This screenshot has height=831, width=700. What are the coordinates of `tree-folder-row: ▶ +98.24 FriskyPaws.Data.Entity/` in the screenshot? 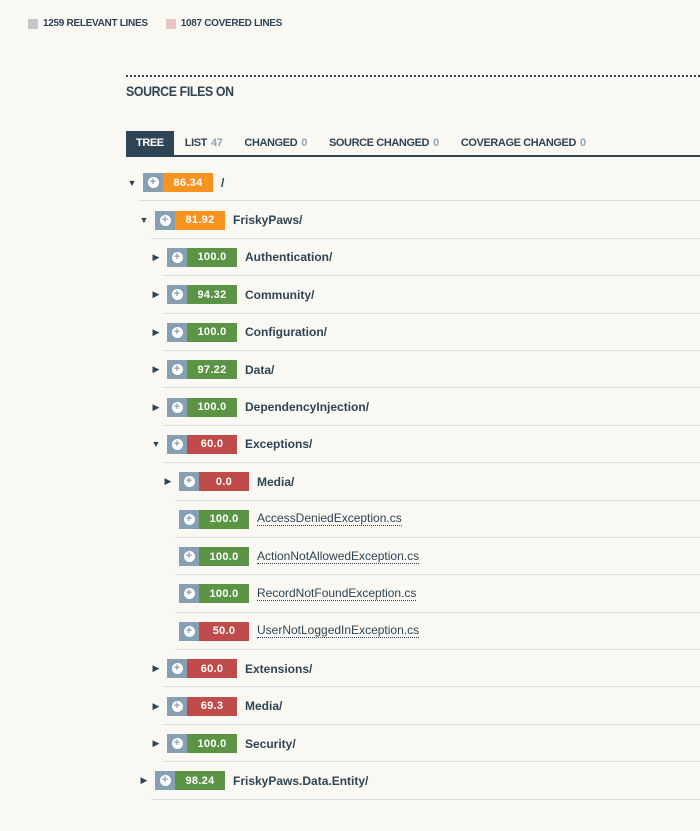 It's located at (350, 781).